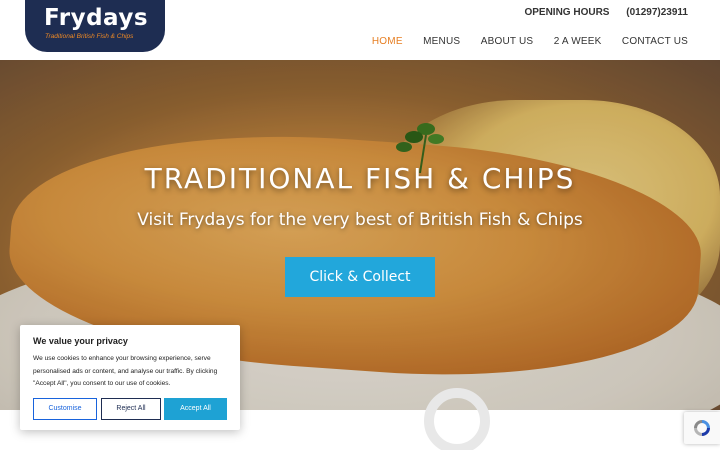 The width and height of the screenshot is (720, 450). Describe the element at coordinates (80, 341) in the screenshot. I see `cookie-banner-title: We value your privacy` at that location.